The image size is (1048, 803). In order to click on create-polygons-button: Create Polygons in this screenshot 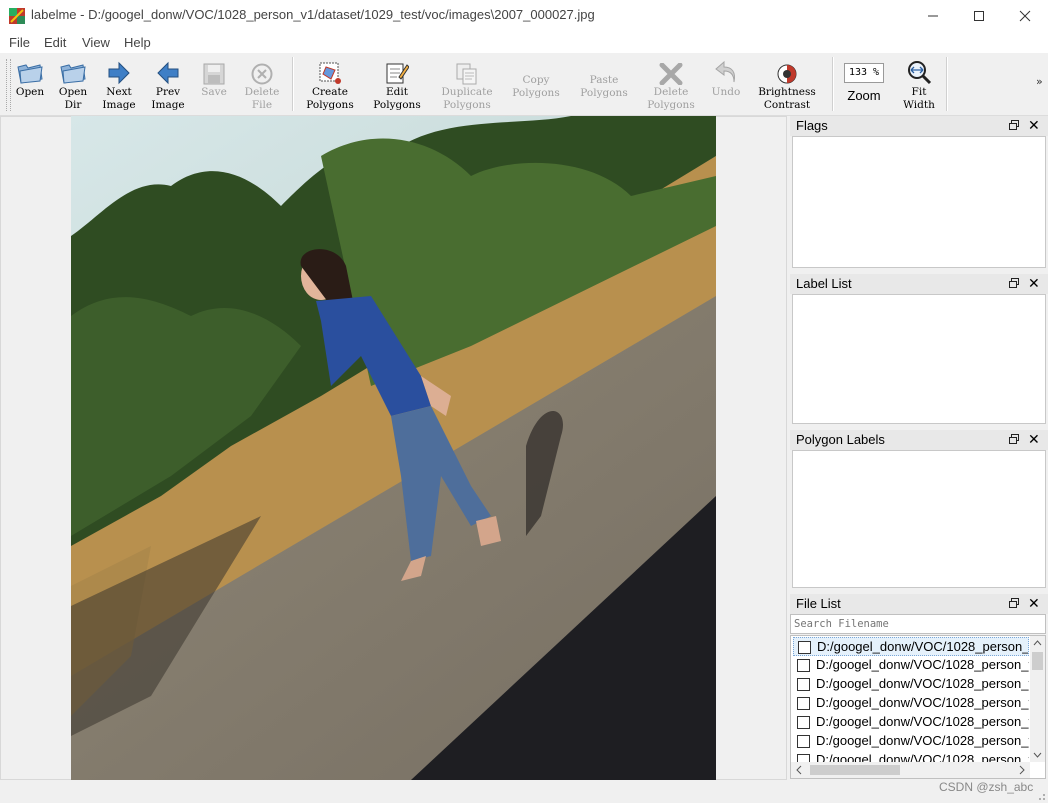, I will do `click(330, 84)`.